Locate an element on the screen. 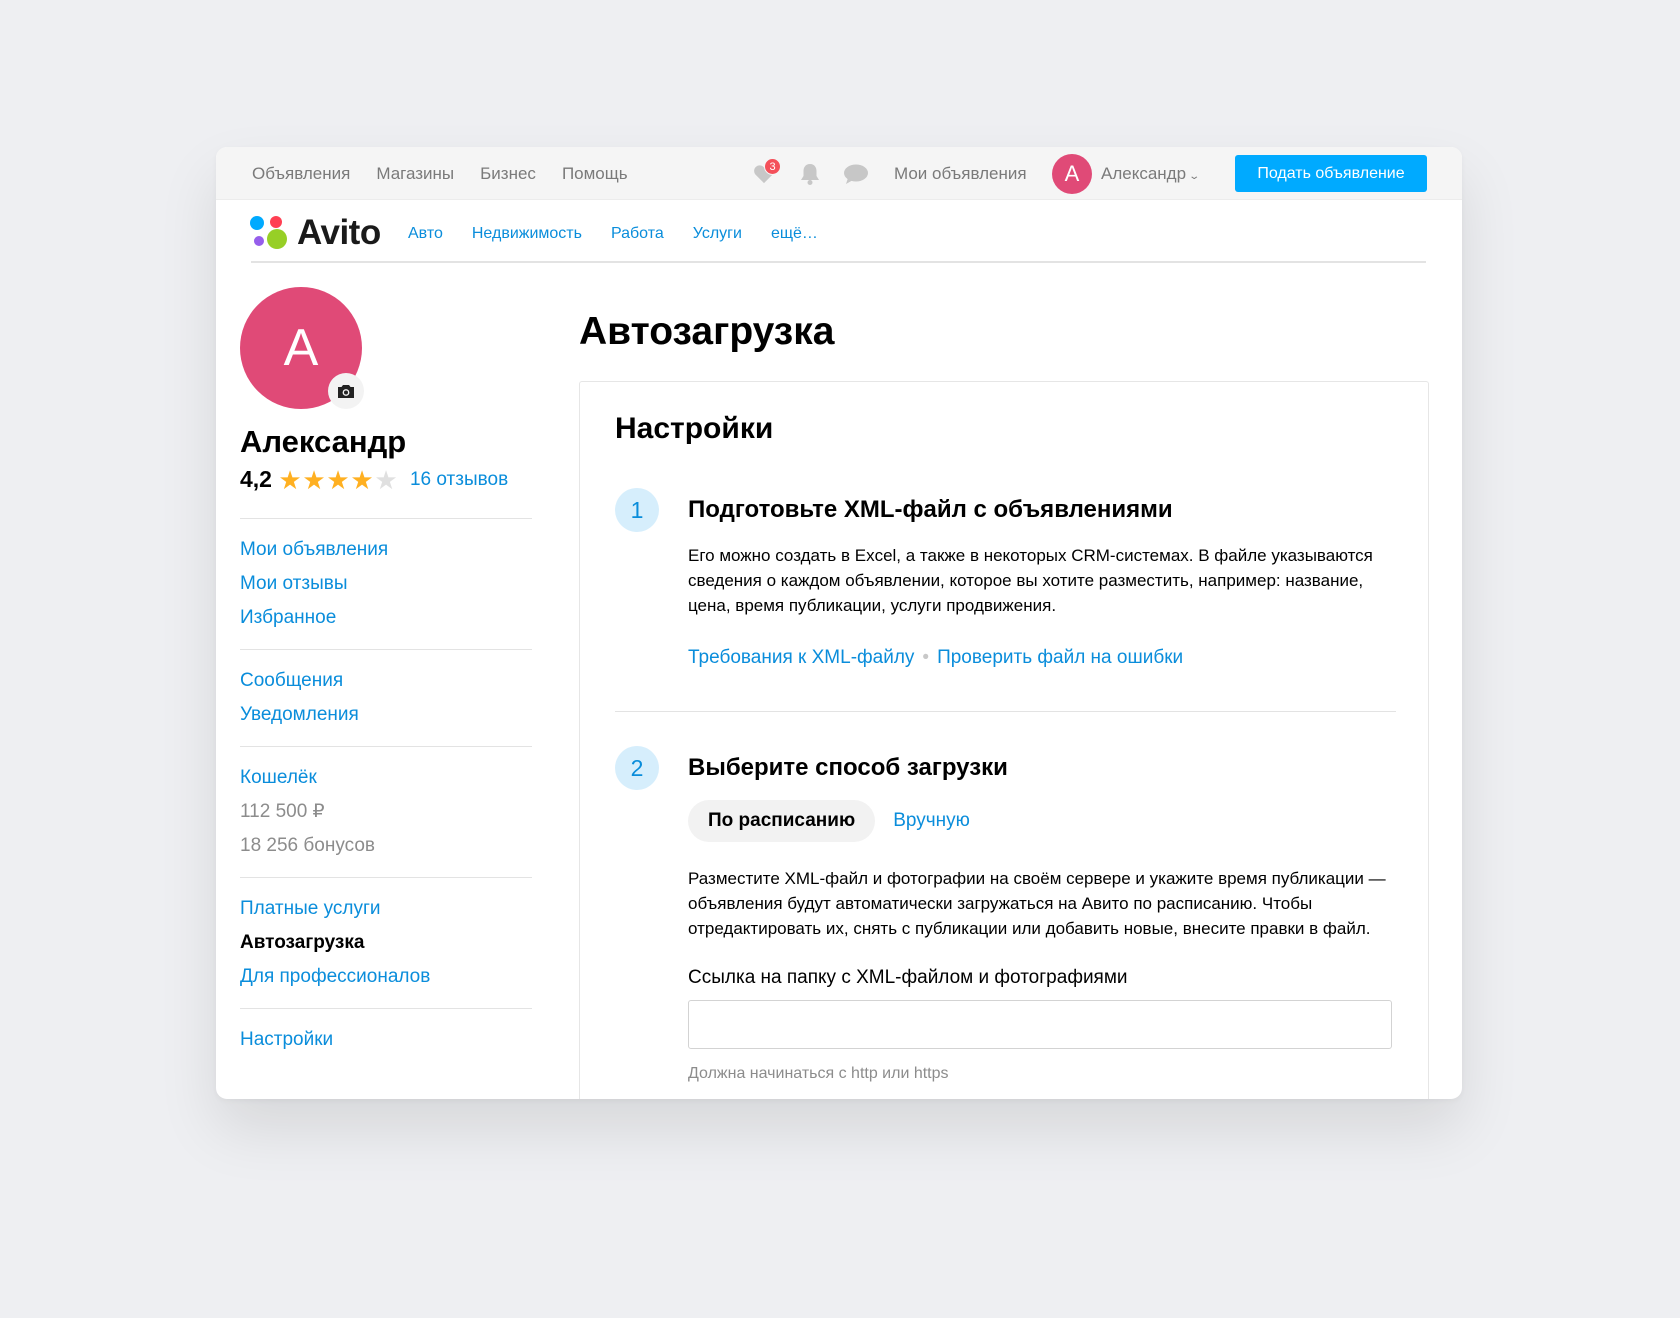  rating-stars: ★ ★ ★ ★ ★ is located at coordinates (338, 479).